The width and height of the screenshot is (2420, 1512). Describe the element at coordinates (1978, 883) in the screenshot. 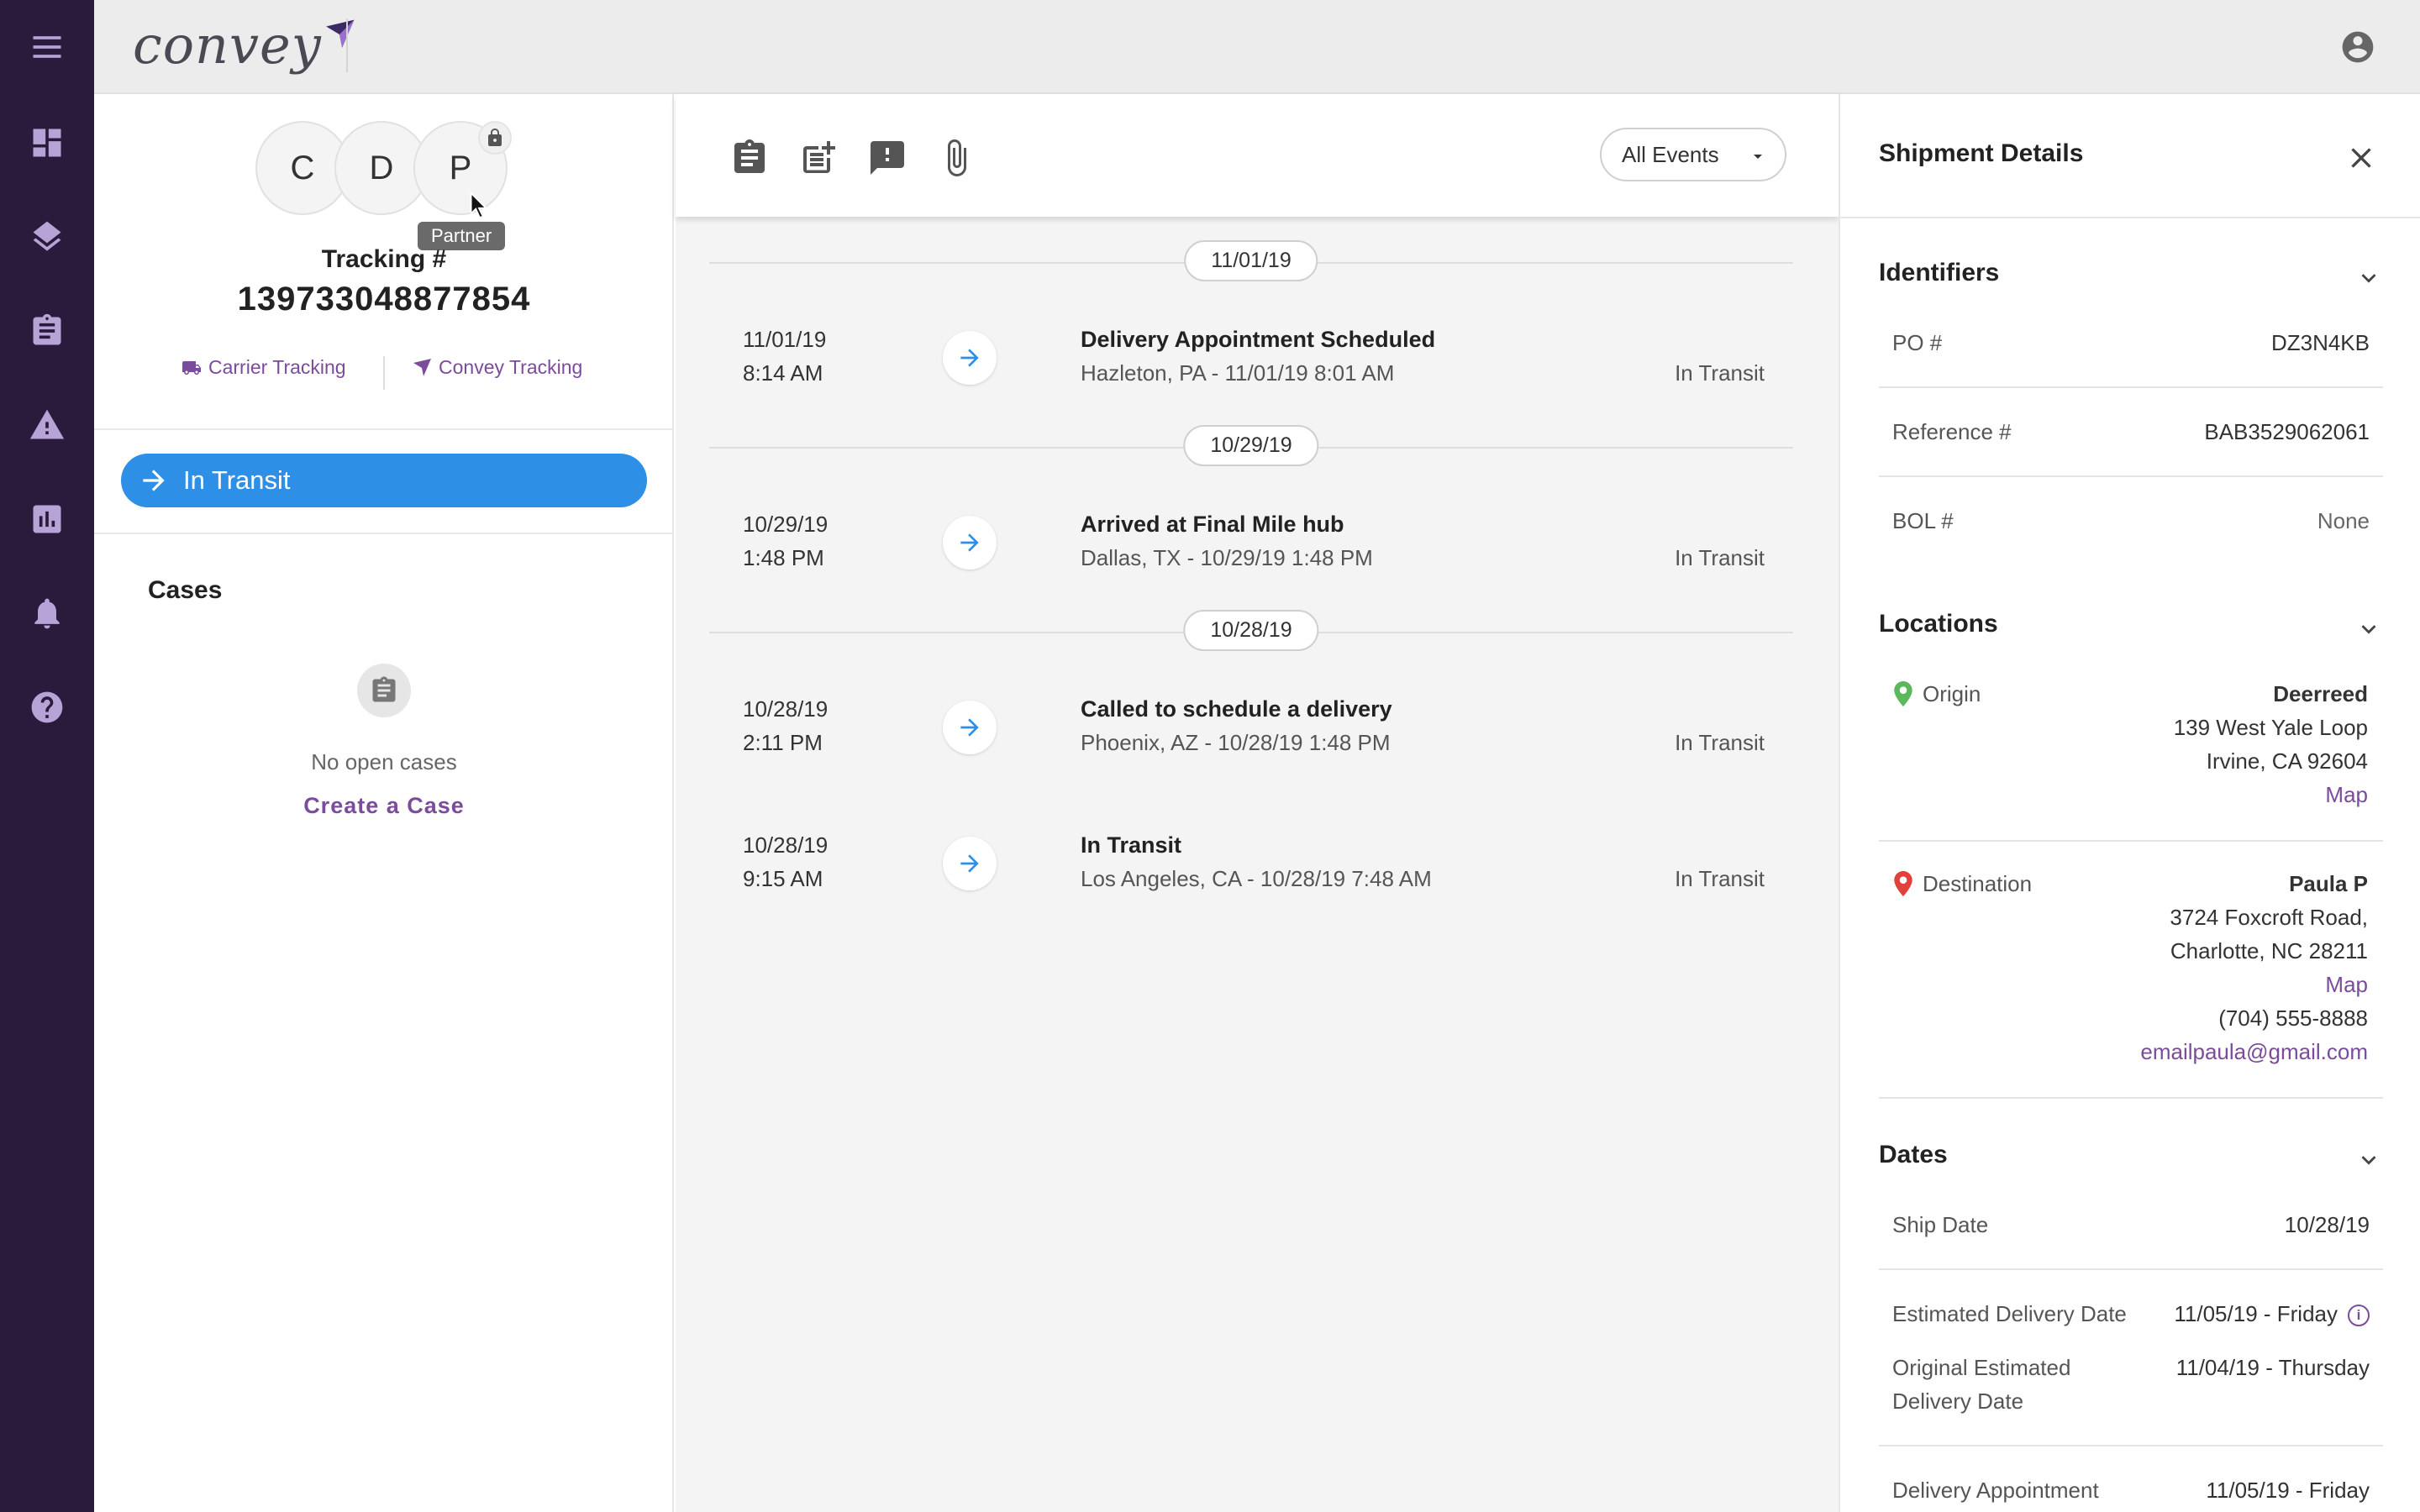

I see `destination-label-text: Destination` at that location.